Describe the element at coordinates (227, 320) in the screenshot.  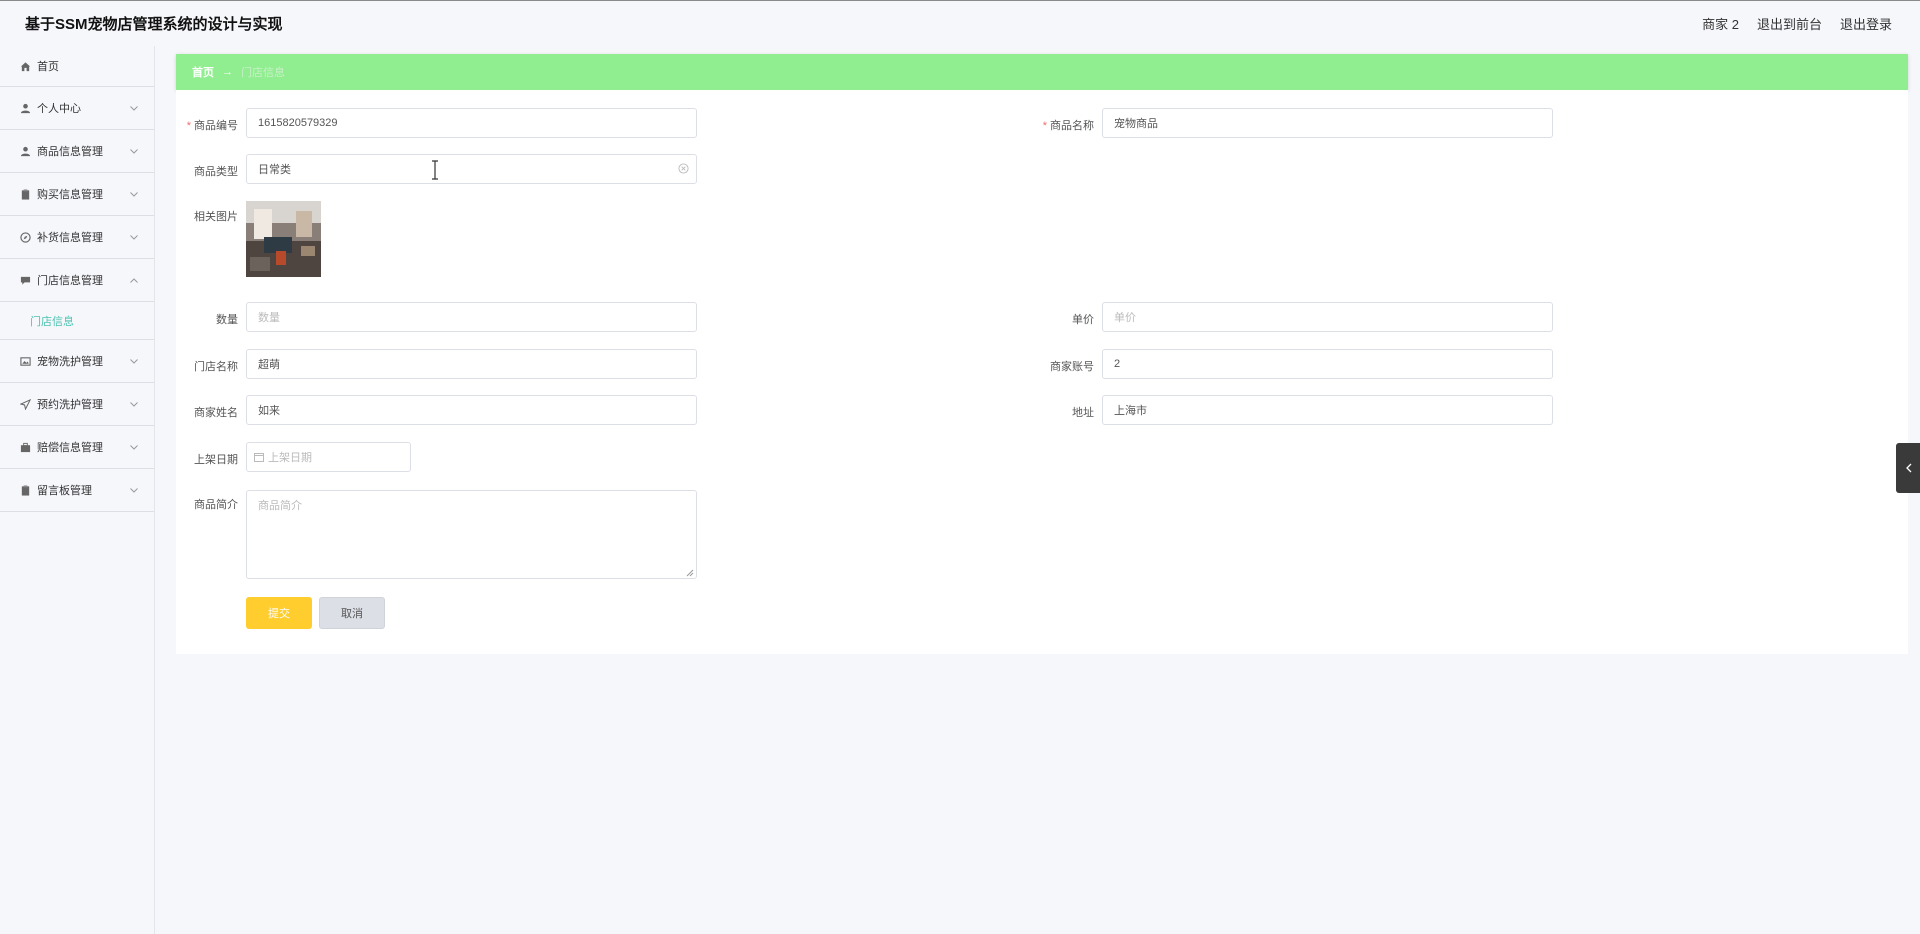
I see `quantity-label: 数量` at that location.